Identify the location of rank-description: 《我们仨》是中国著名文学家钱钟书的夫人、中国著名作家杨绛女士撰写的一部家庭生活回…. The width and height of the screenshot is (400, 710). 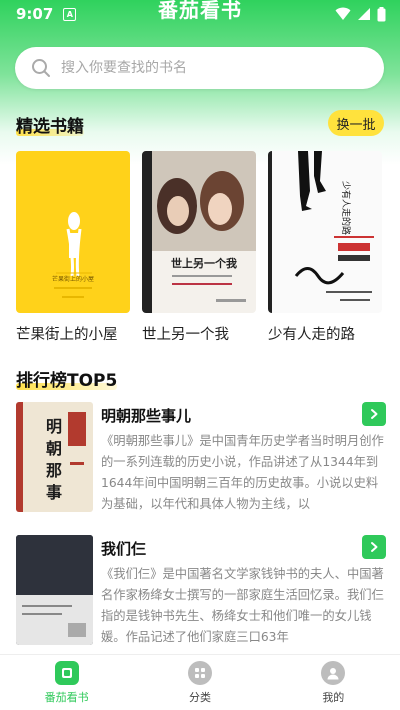
(242, 605).